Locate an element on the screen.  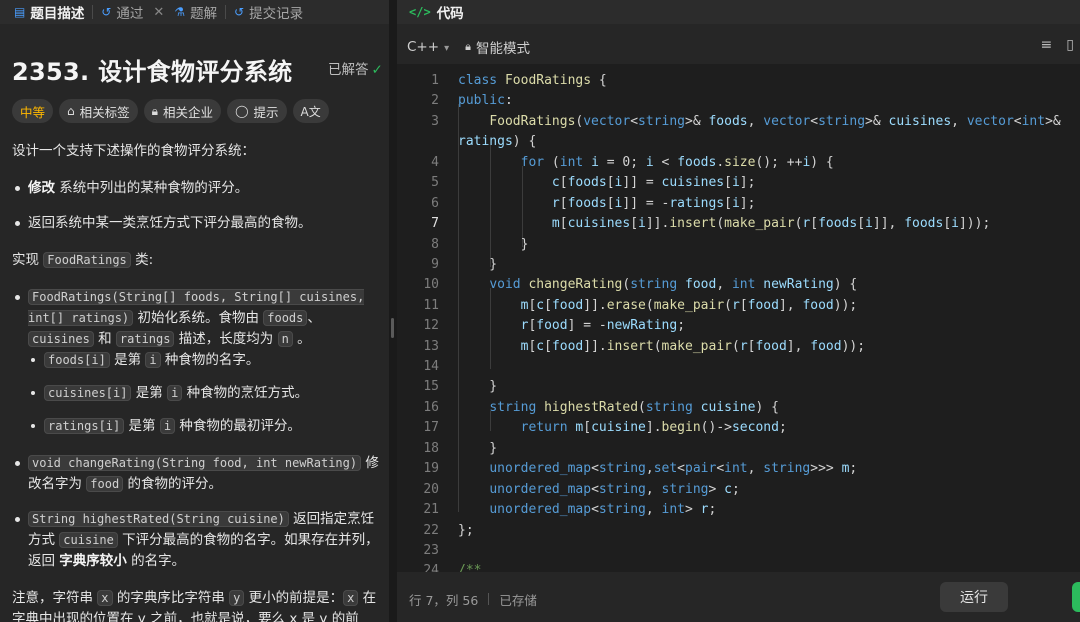
code-line: 5 c[foods[i]] = cuisines[i]; is located at coordinates (593, 182).